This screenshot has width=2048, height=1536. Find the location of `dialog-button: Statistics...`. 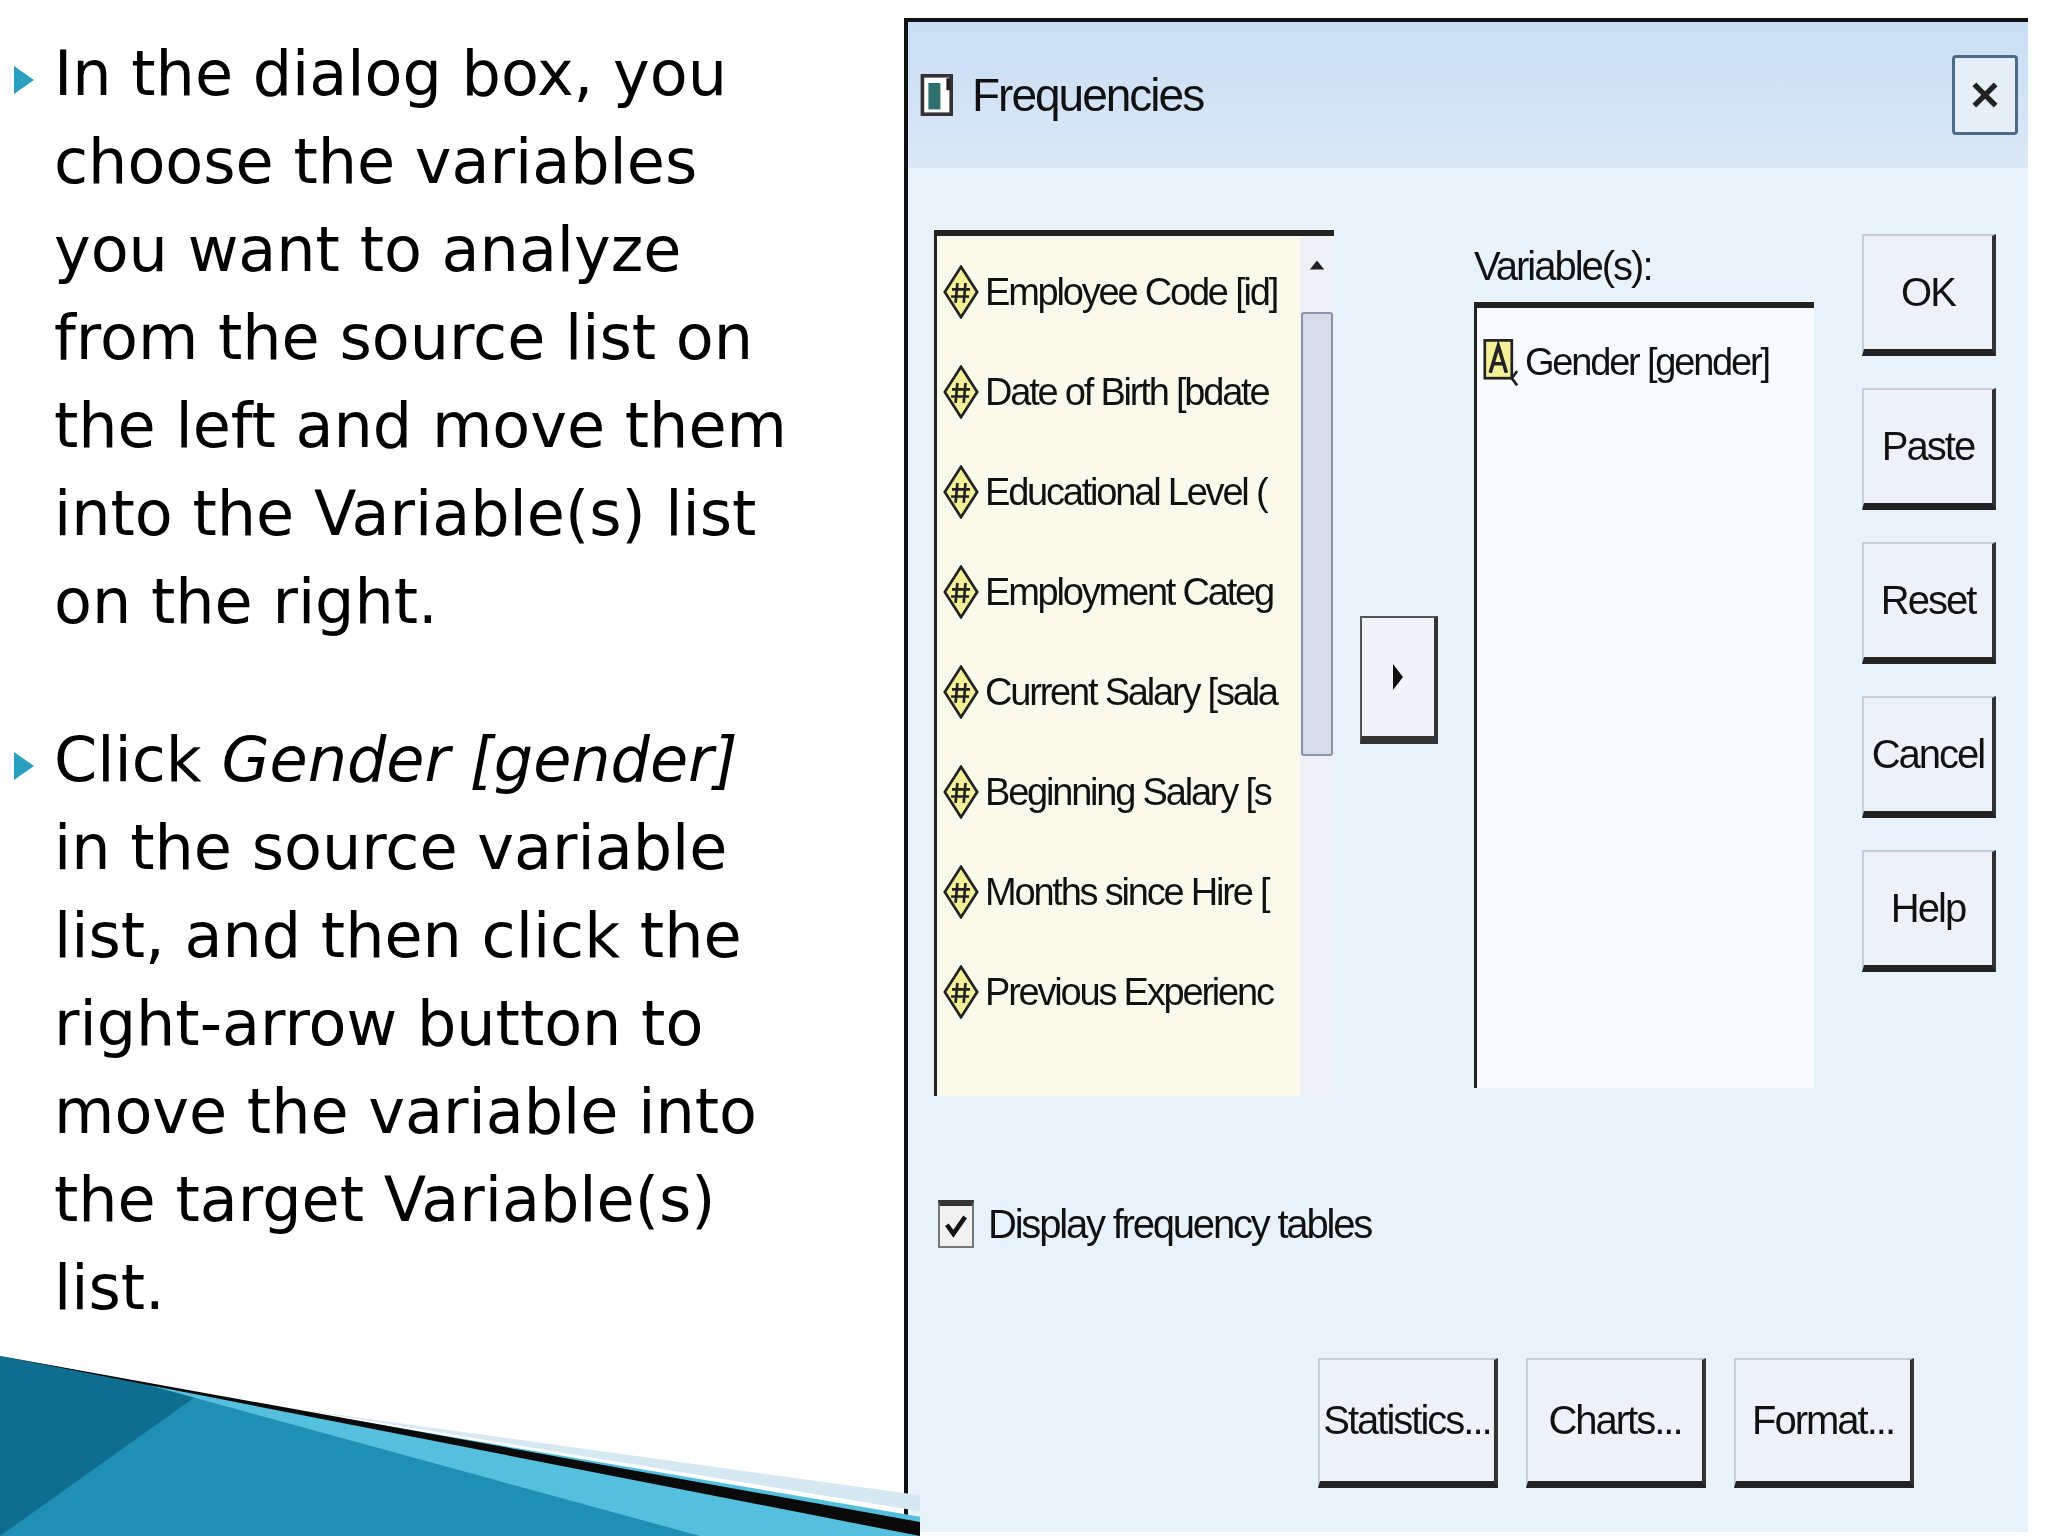

dialog-button: Statistics... is located at coordinates (1408, 1423).